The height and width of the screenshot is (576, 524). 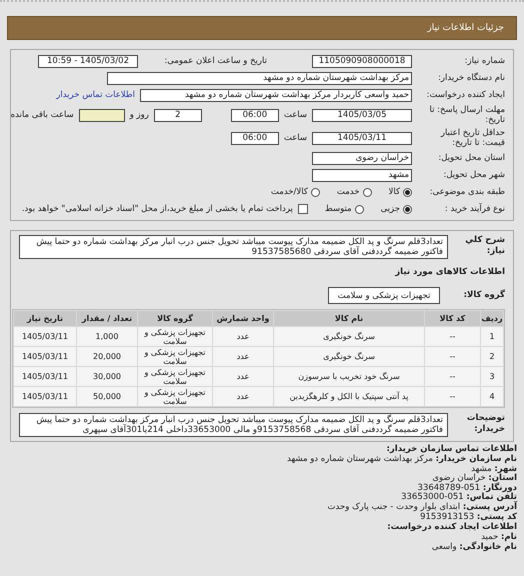 I want to click on input-field: 1405/03/11, so click(x=362, y=138).